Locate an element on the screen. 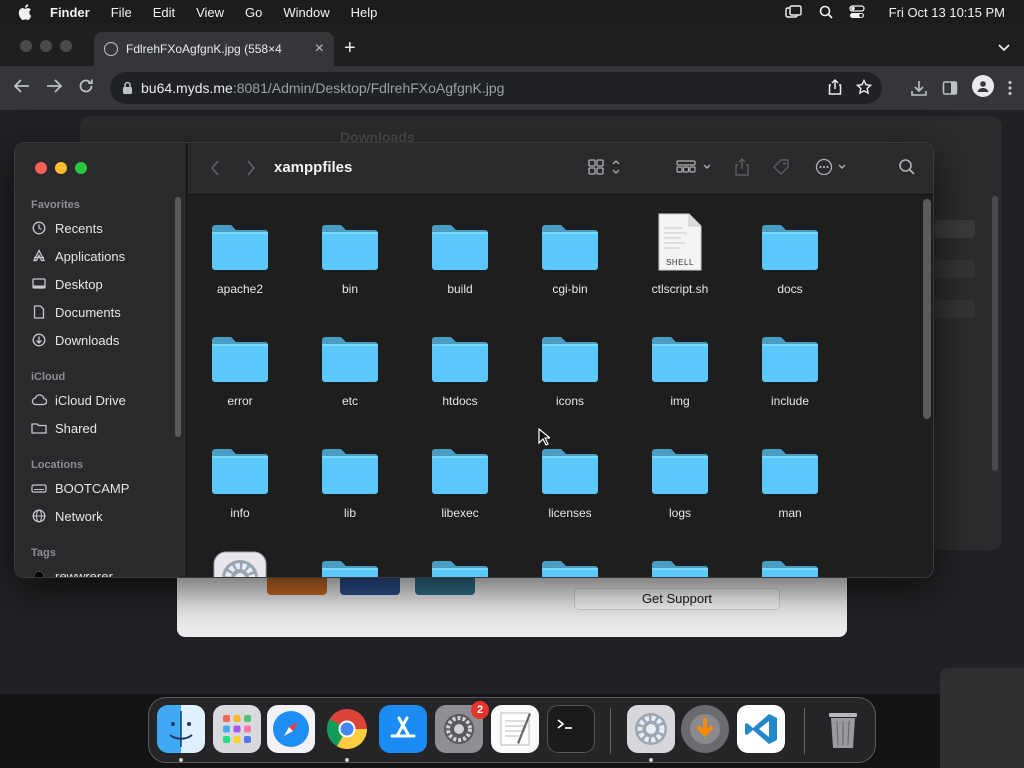  back-chevron-icon is located at coordinates (215, 168).